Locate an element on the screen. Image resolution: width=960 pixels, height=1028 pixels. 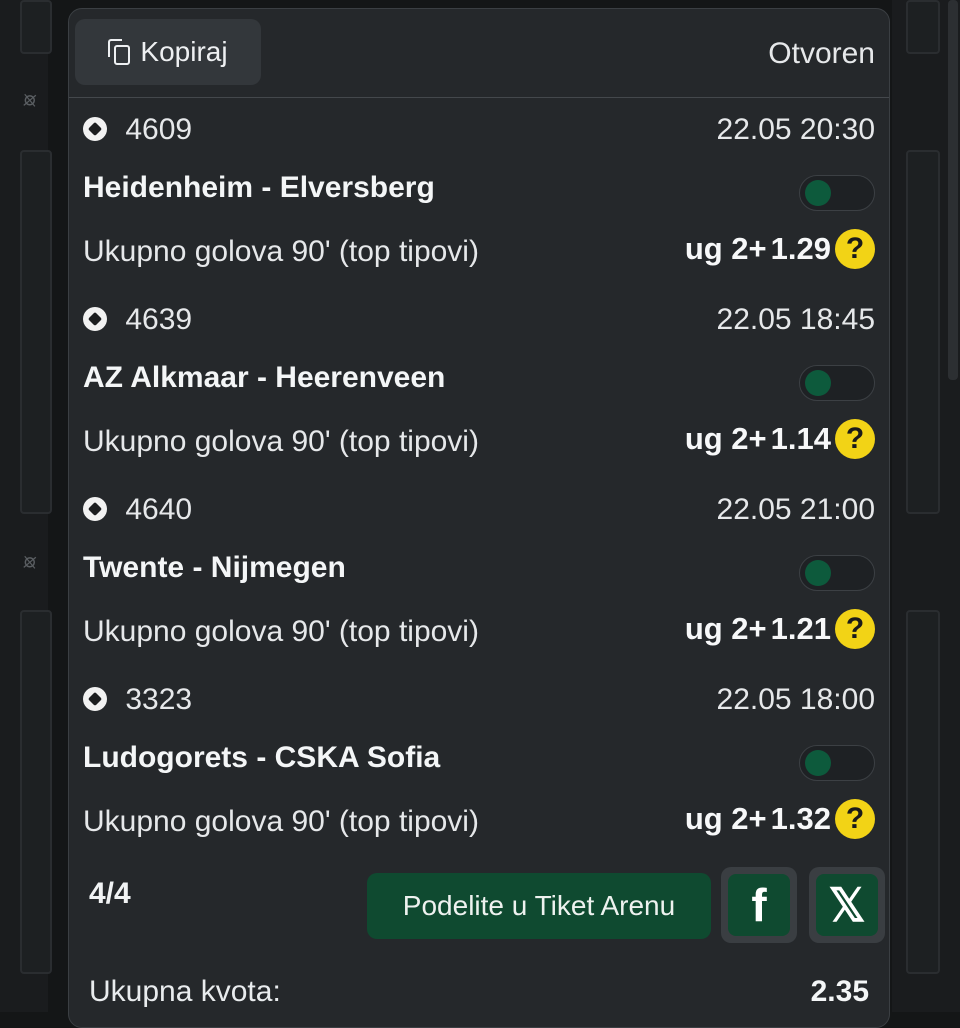
total-odds-label: Ukupna kvota: is located at coordinates (185, 991).